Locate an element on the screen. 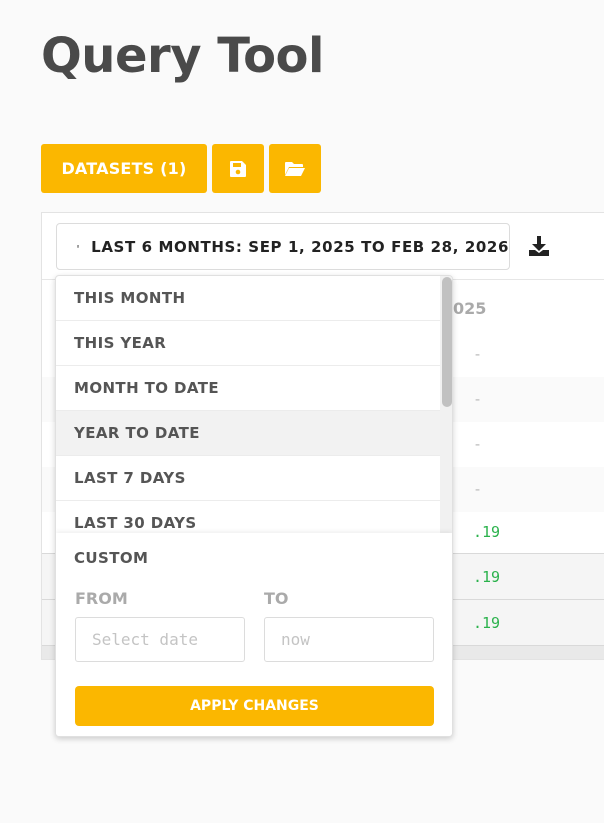  from-label: FROM is located at coordinates (101, 598).